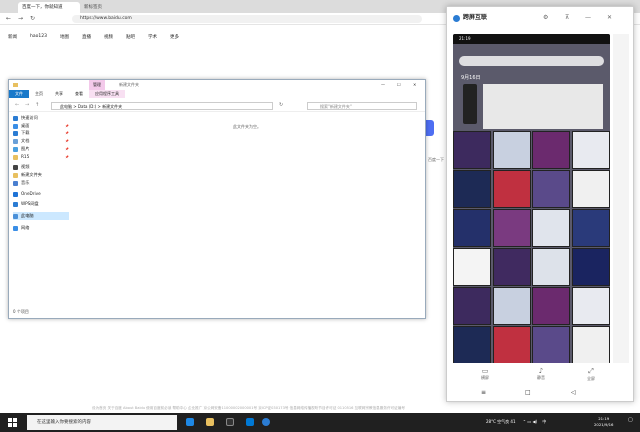 The image size is (640, 432). What do you see at coordinates (15, 133) in the screenshot?
I see `download-icon` at bounding box center [15, 133].